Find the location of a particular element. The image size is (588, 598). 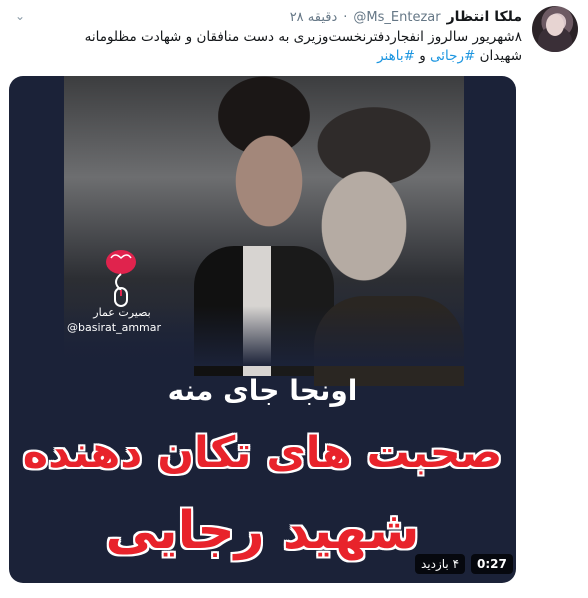

avatar is located at coordinates (555, 29).